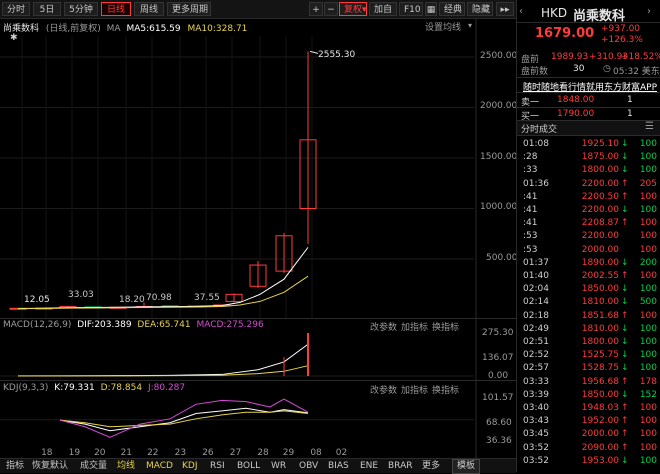 The image size is (660, 474). I want to click on kdj-add-indicator-link: 加指标, so click(414, 389).